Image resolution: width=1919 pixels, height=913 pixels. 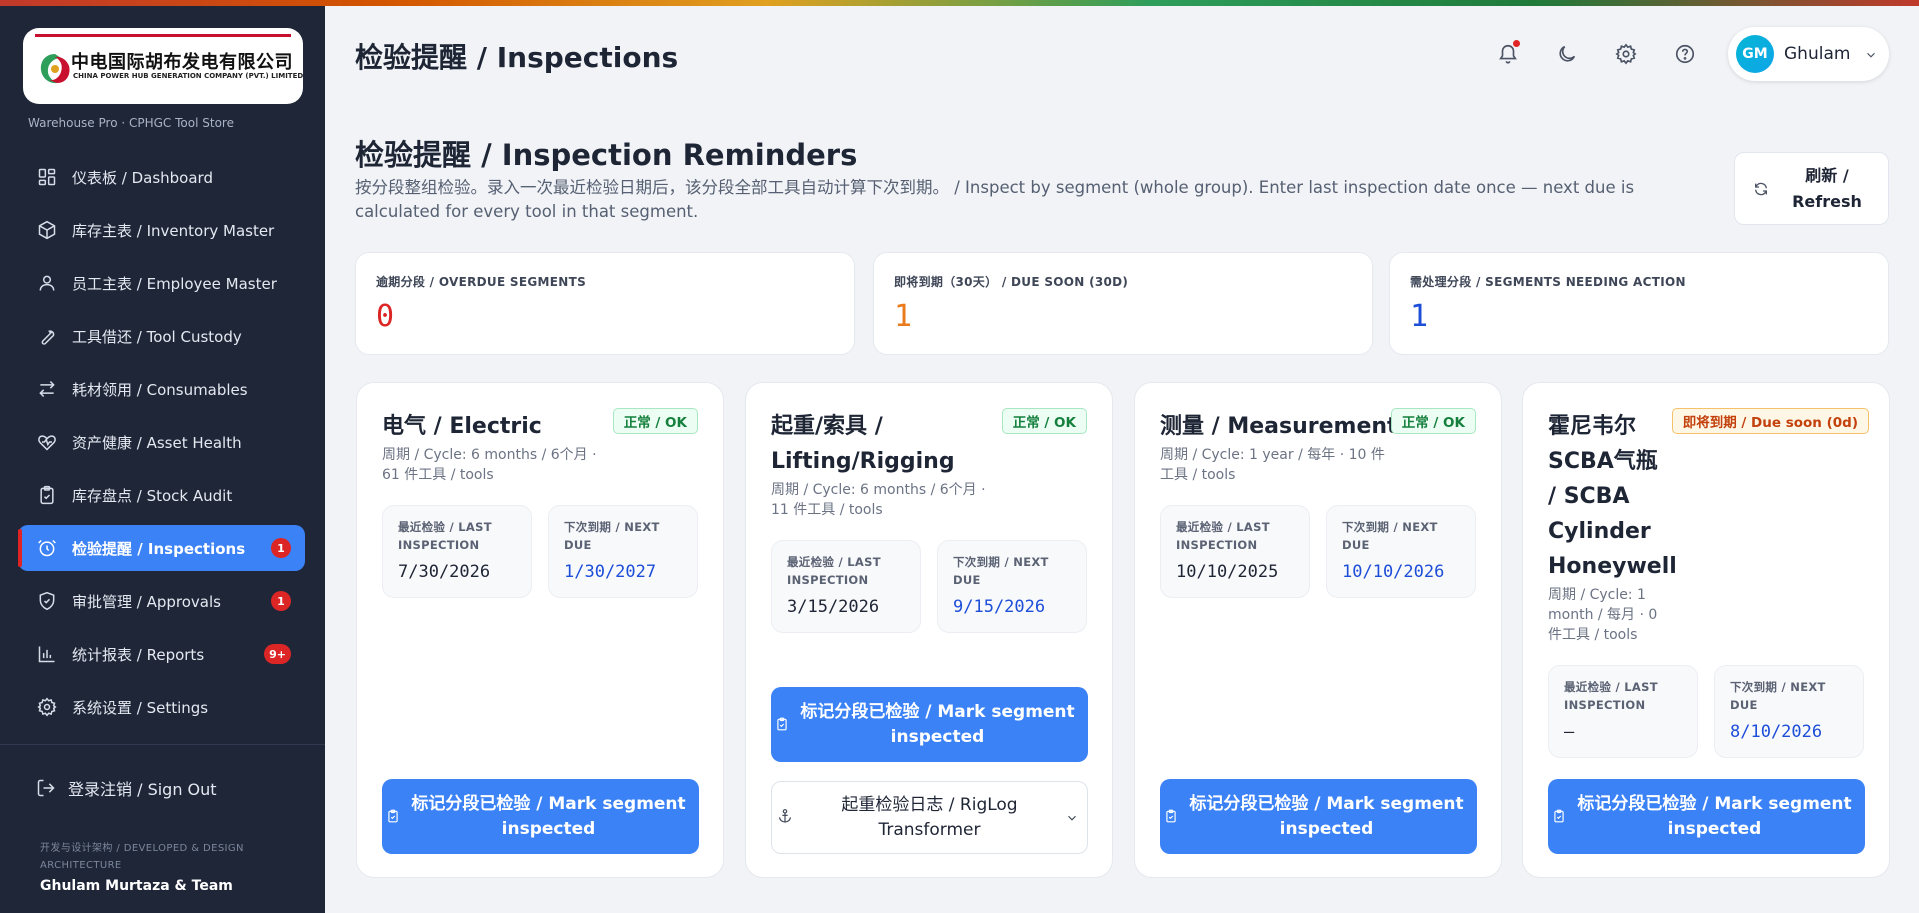 What do you see at coordinates (173, 230) in the screenshot?
I see `sidebar-item-label: 库存主表 / Inventory Master` at bounding box center [173, 230].